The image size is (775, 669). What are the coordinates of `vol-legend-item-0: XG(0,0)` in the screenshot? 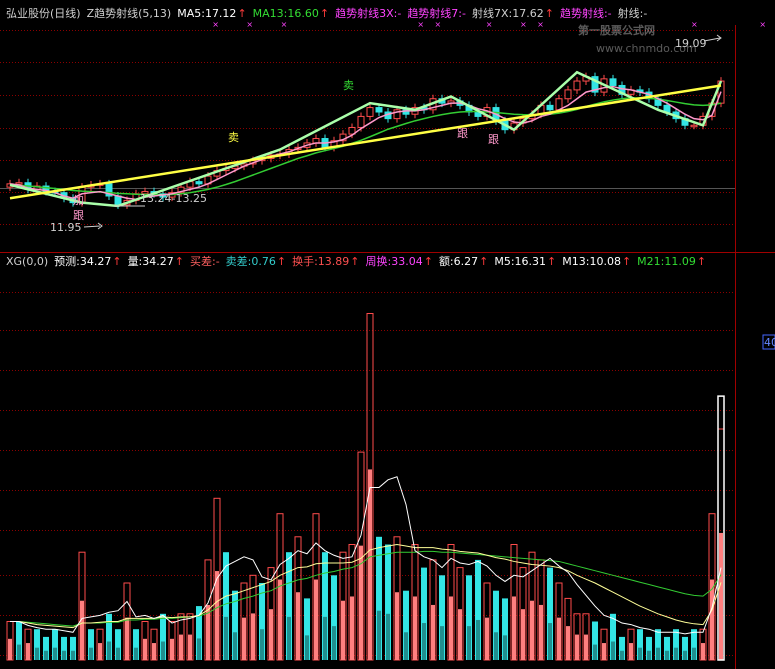 It's located at (27, 261).